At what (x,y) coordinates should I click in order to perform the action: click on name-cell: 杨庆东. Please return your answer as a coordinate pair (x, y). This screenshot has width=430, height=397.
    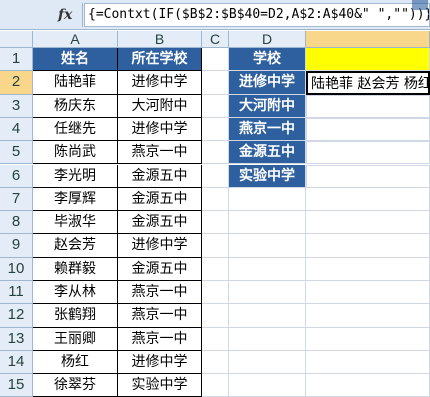
    Looking at the image, I should click on (75, 106).